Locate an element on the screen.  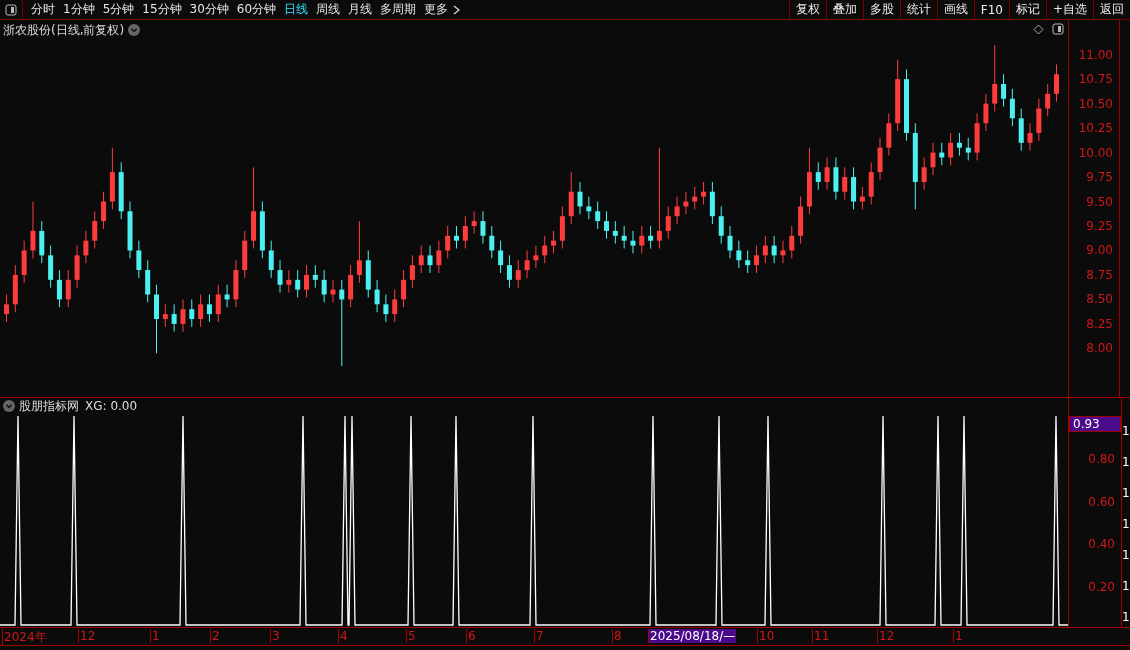
period-tab: 日线 is located at coordinates (296, 9).